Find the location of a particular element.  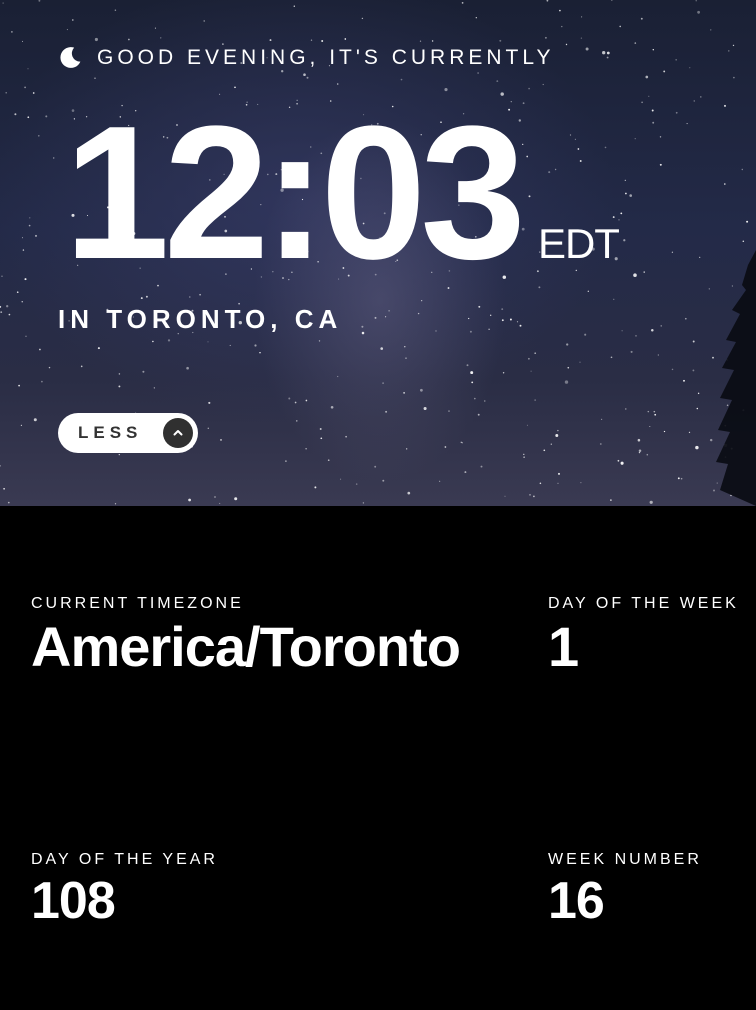

day-of-week-label: DAY OF THE WEEK is located at coordinates (643, 603).